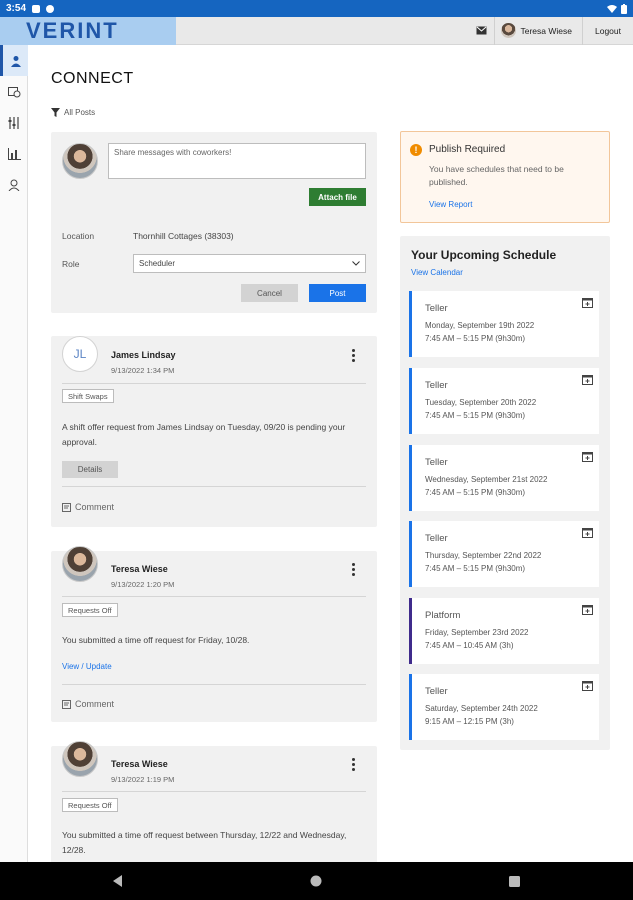 This screenshot has height=900, width=633. What do you see at coordinates (469, 645) in the screenshot?
I see `shift-time: 7:45 AM – 10:45 AM (3h)` at bounding box center [469, 645].